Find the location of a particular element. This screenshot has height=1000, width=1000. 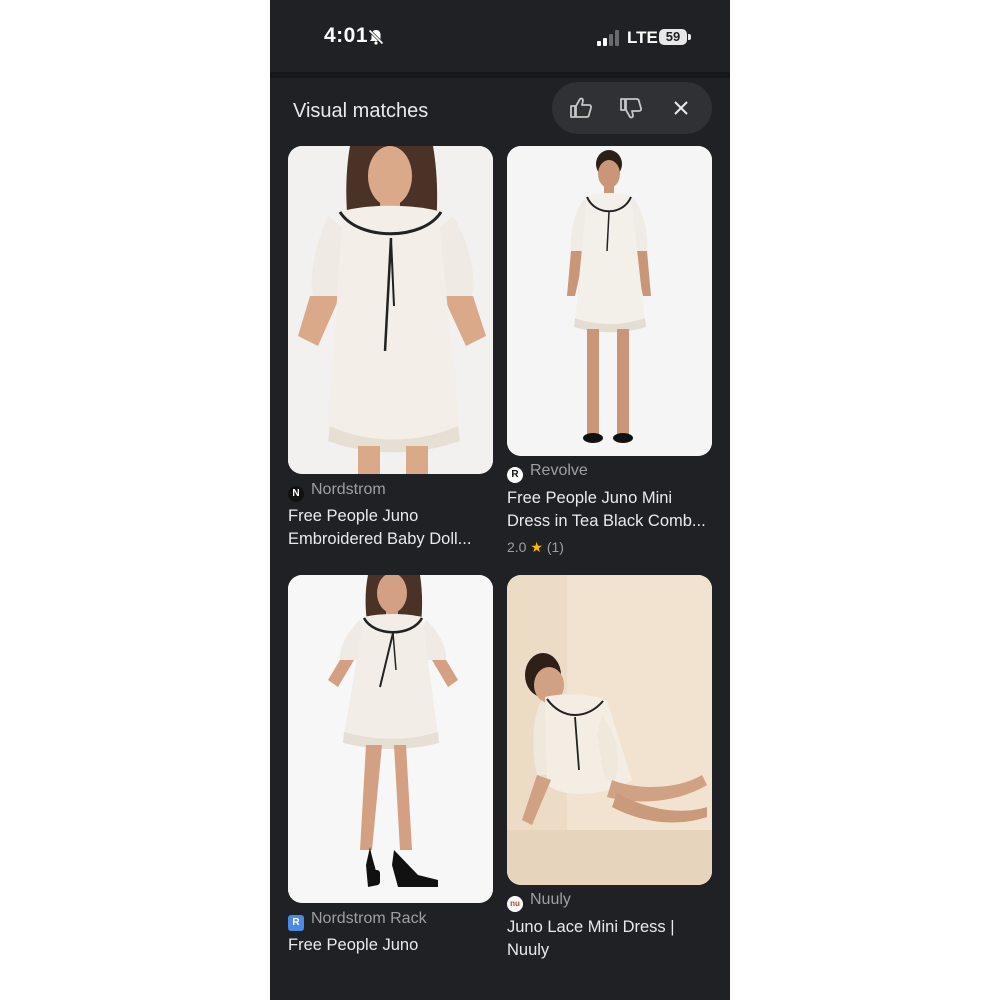

result-source: R Revolve is located at coordinates (609, 472).